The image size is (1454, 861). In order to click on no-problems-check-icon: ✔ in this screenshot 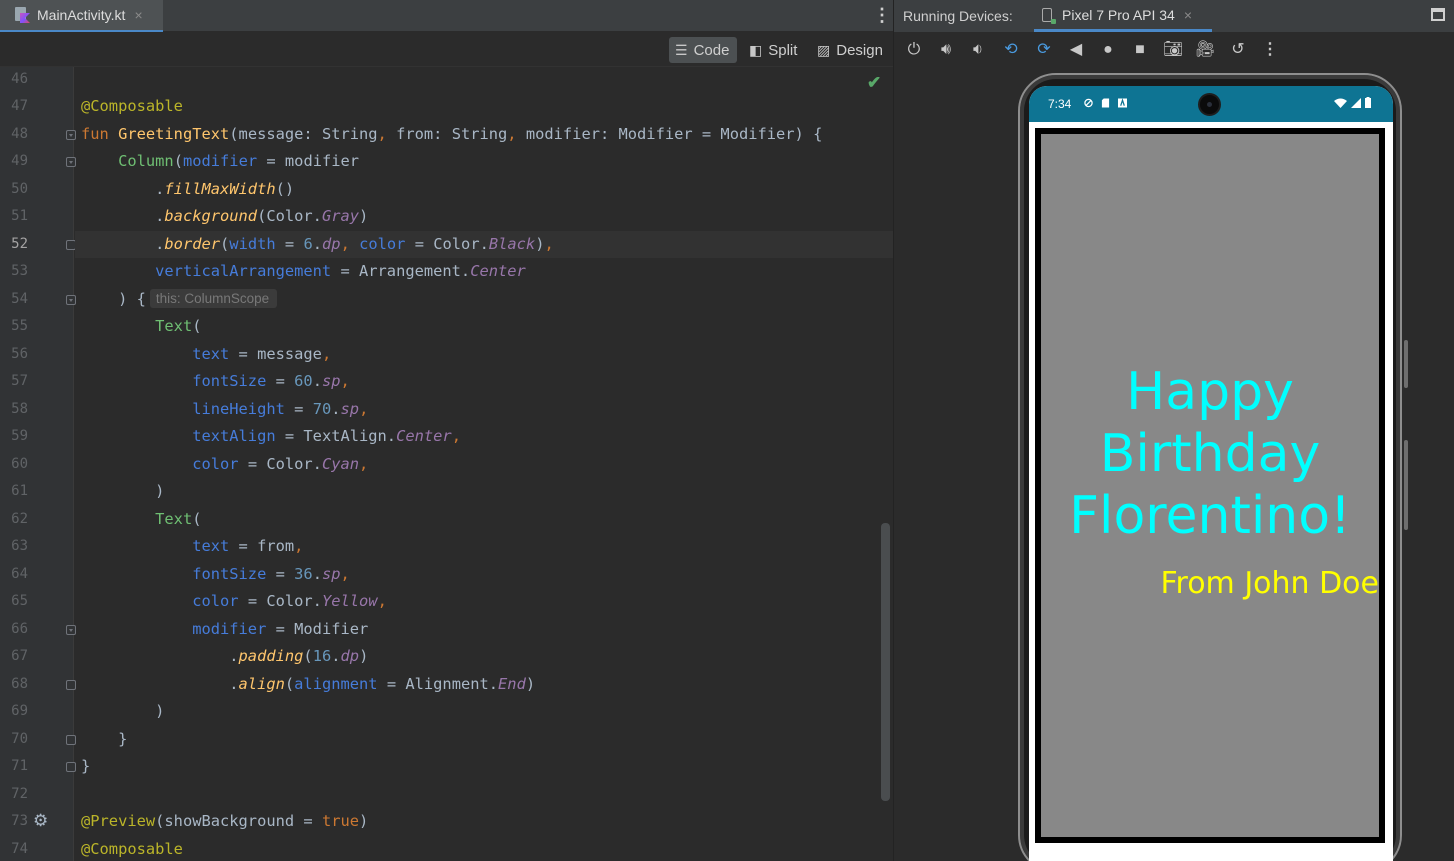, I will do `click(874, 83)`.